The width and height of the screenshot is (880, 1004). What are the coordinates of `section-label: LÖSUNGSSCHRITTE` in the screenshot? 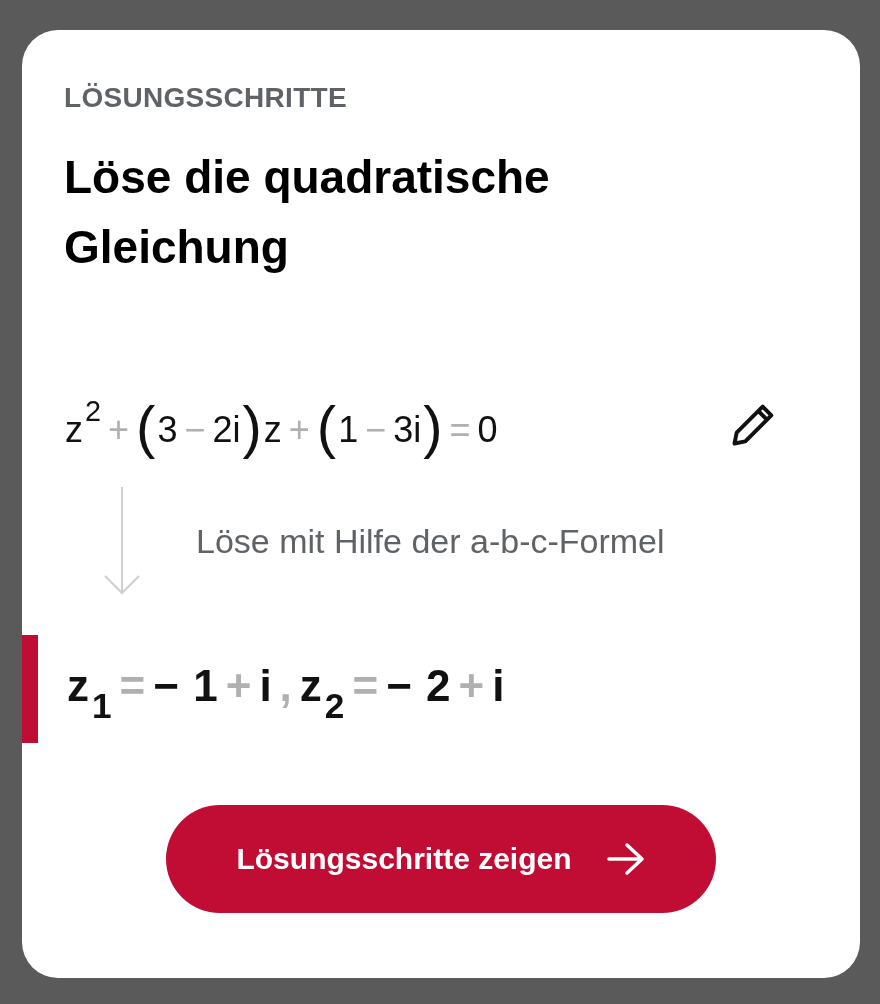 It's located at (205, 98).